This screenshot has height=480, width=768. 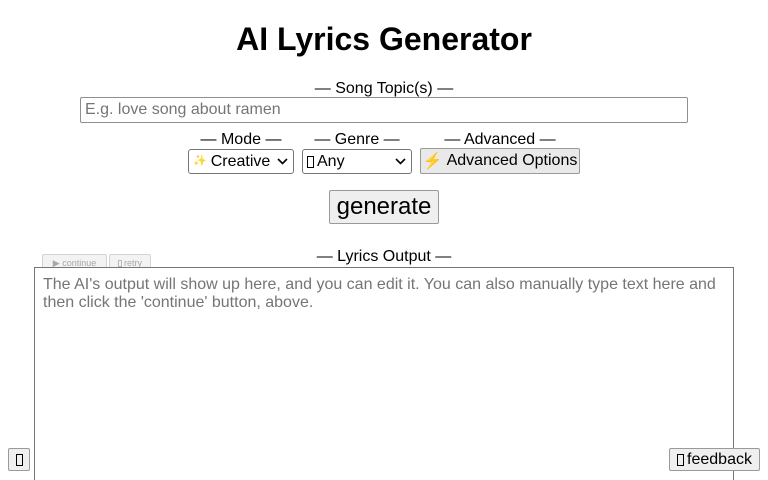 What do you see at coordinates (719, 459) in the screenshot?
I see `feedback-label: feedback` at bounding box center [719, 459].